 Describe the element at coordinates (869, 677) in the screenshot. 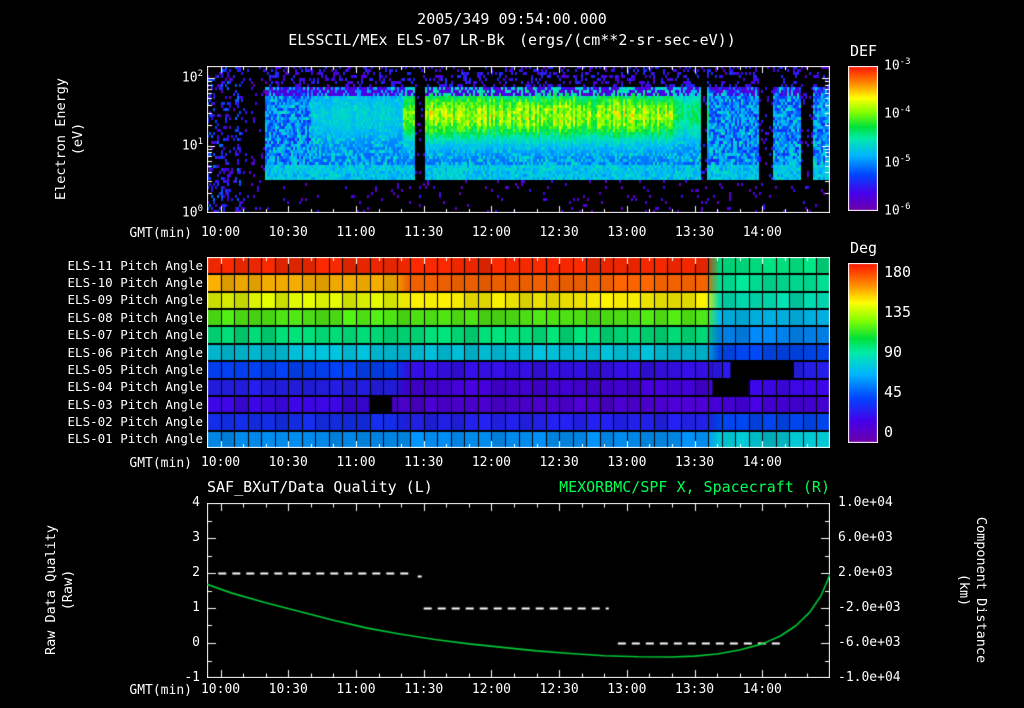

I see `distance-tick-label: -1.0e+04` at that location.